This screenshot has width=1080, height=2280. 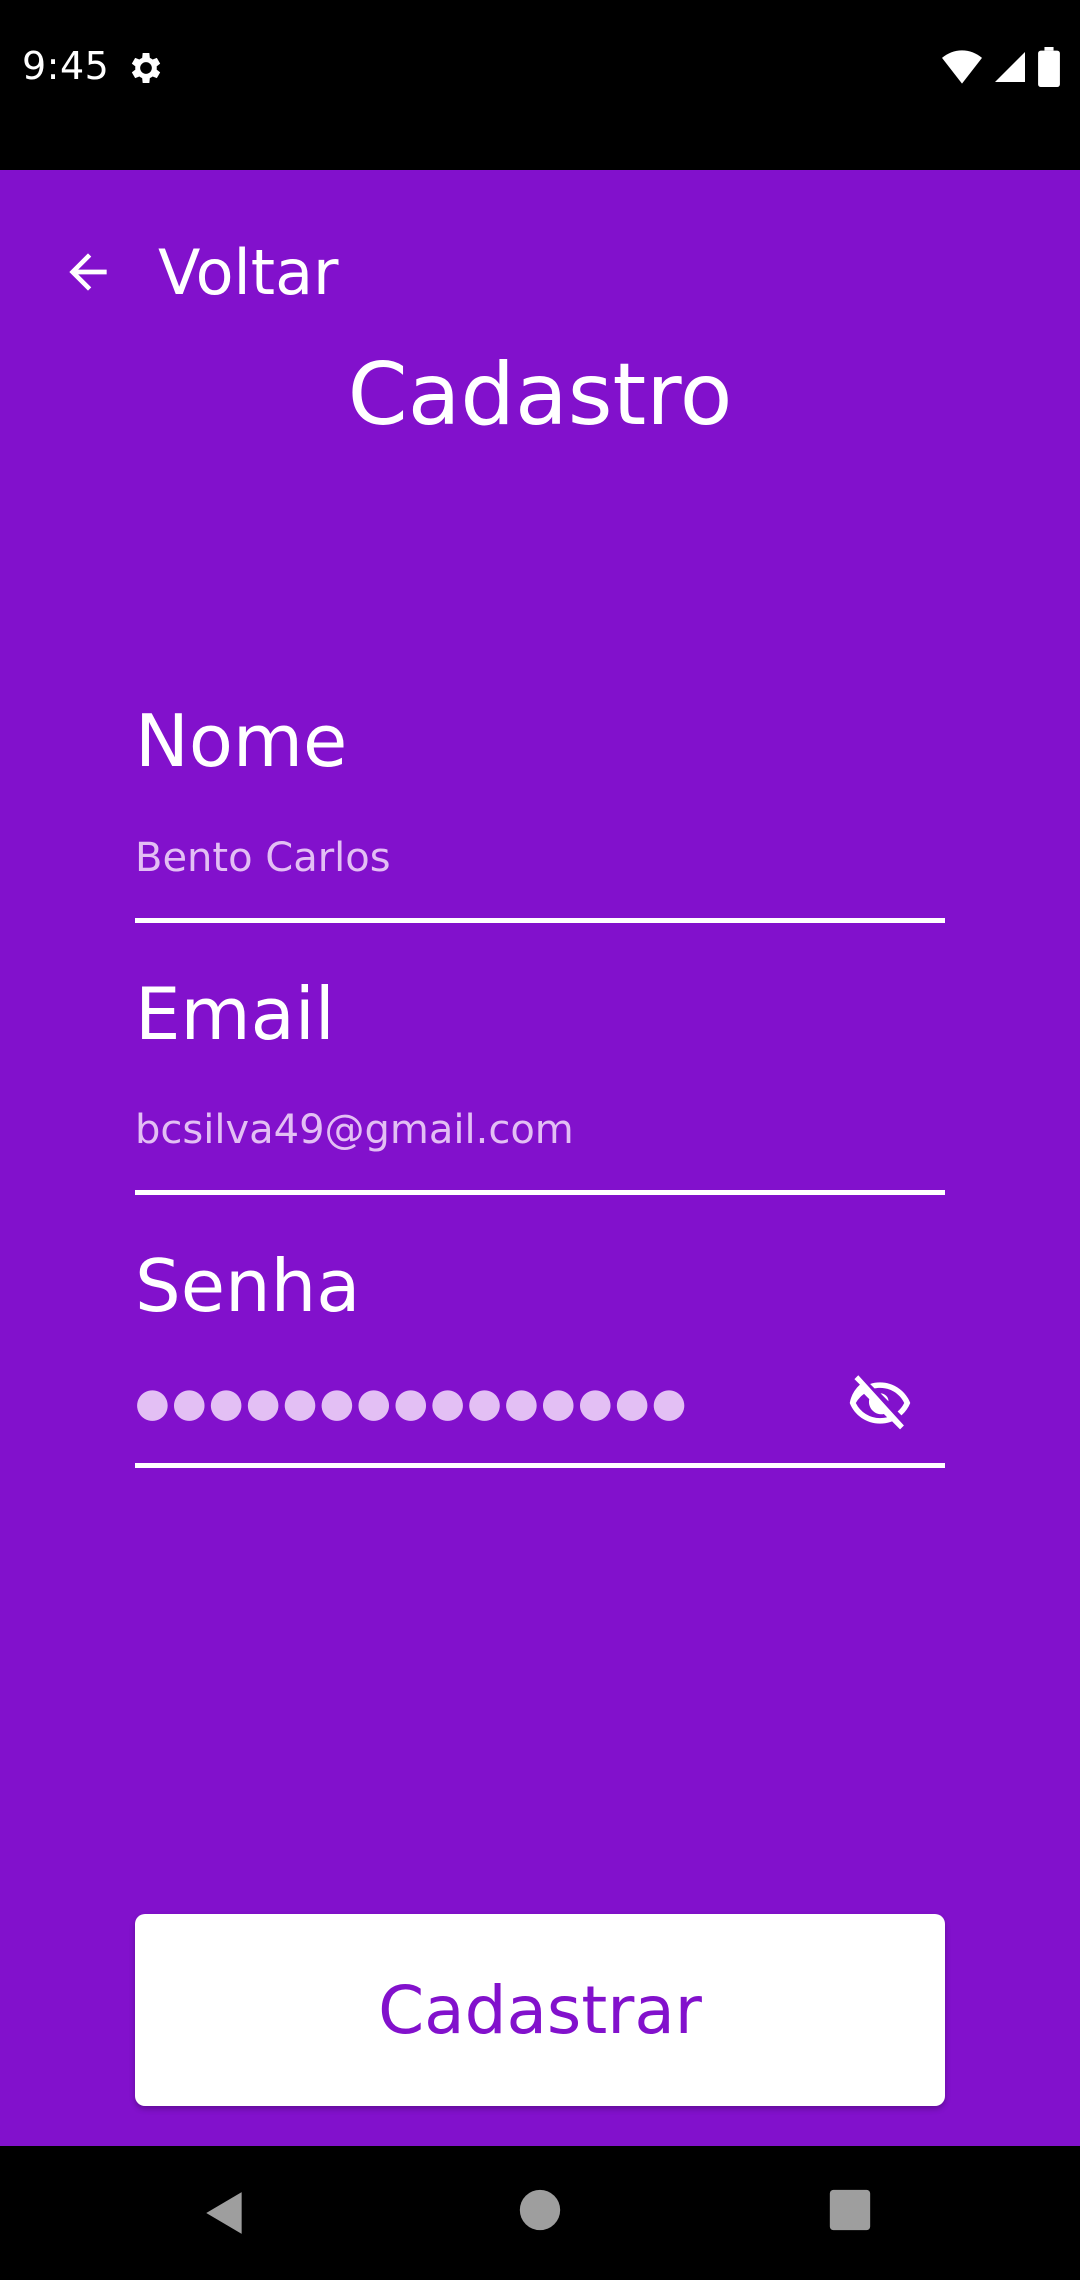 I want to click on page-title: Cadastro, so click(x=540, y=395).